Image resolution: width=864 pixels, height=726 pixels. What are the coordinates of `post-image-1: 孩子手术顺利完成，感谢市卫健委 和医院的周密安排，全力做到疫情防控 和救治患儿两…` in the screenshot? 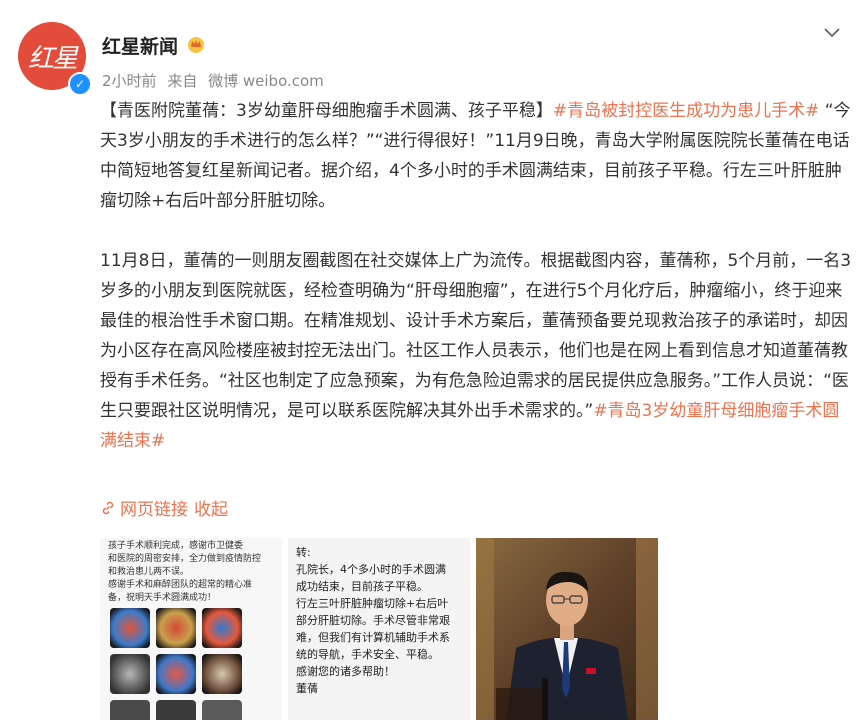 It's located at (191, 629).